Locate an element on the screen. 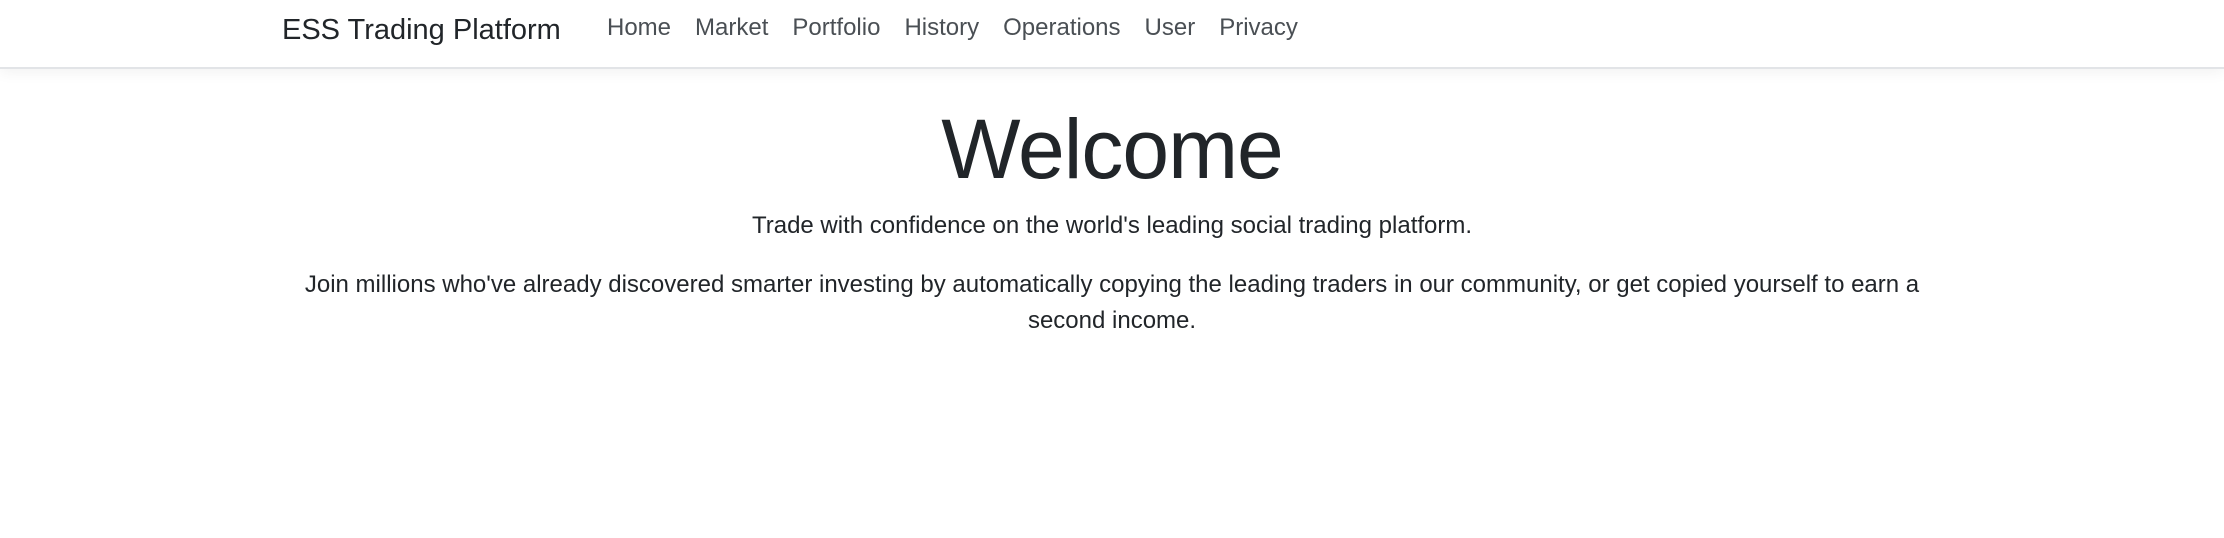  nav-link-privacy: Privacy is located at coordinates (1258, 28).